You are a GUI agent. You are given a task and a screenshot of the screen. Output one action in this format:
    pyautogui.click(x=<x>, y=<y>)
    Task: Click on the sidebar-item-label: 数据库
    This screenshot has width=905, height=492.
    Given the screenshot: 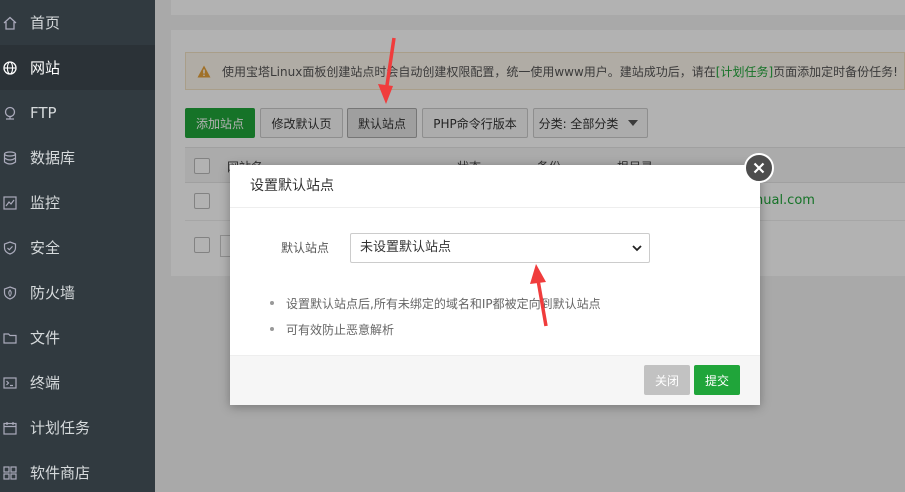 What is the action you would take?
    pyautogui.click(x=53, y=158)
    